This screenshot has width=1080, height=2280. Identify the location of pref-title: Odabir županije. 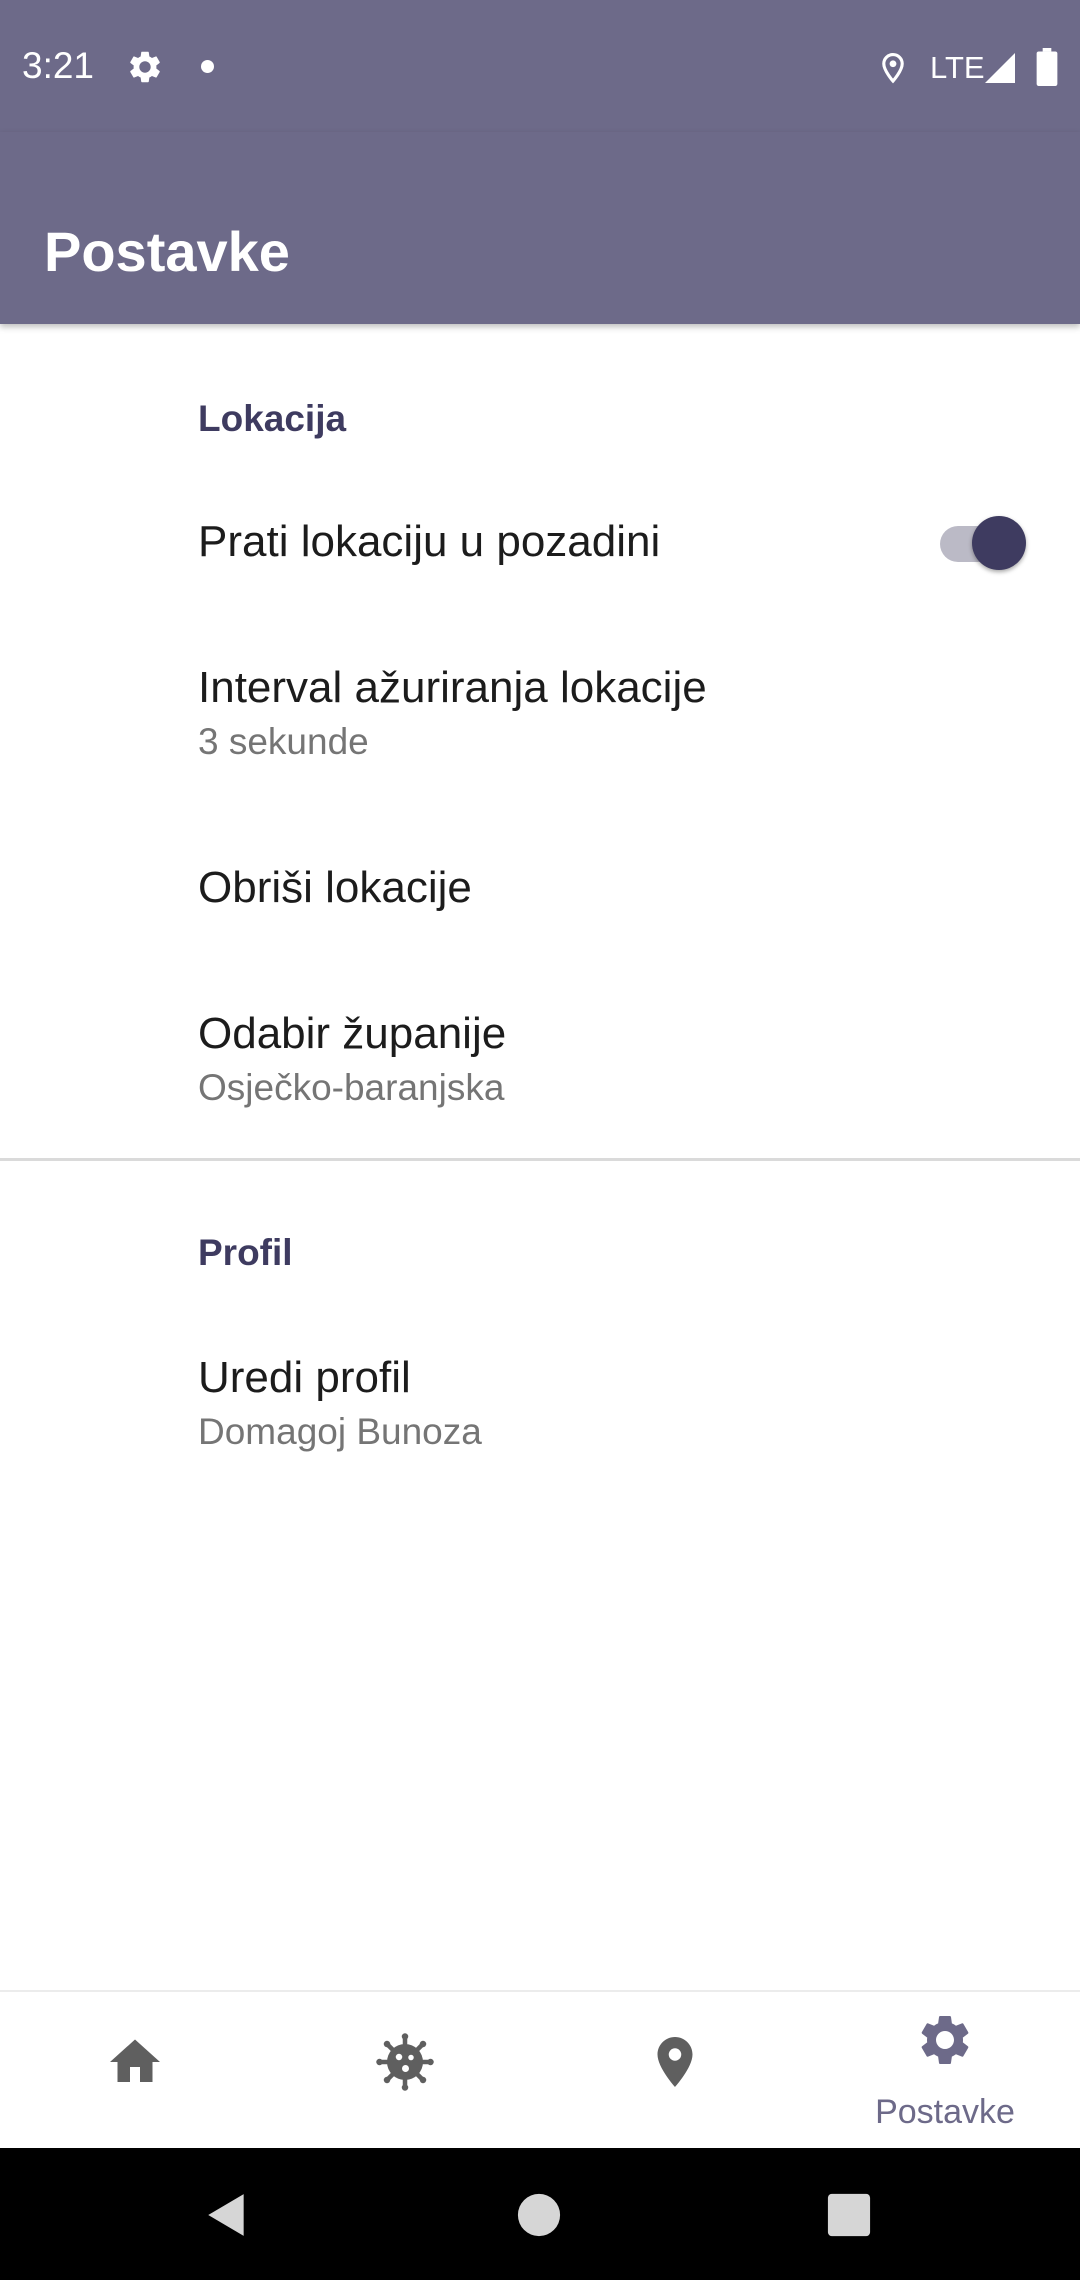
(352, 1033).